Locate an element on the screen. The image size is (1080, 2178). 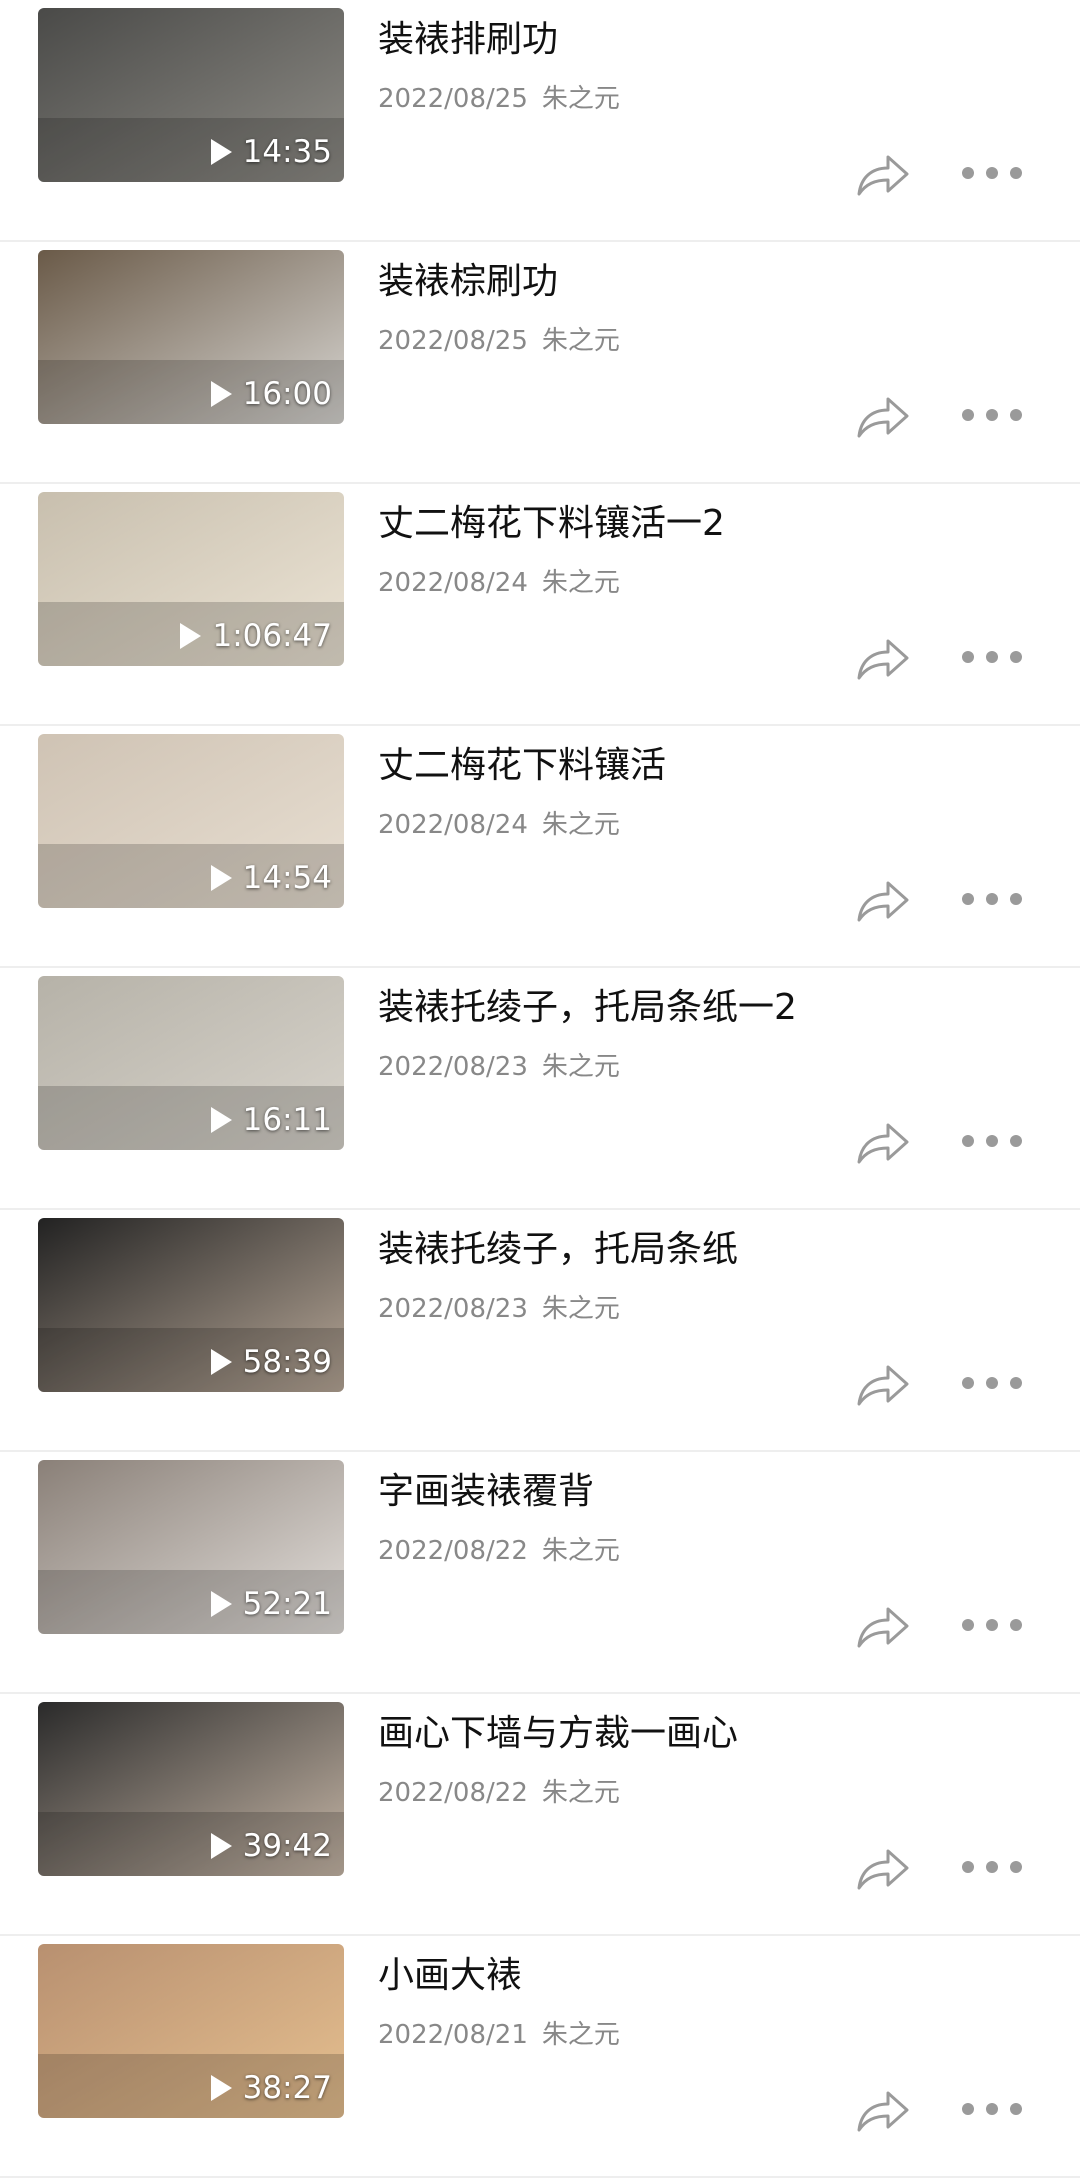
video-item: 16:11 装裱托绫子，托局条纸一2 2022/08/23 朱之元 is located at coordinates (540, 1089).